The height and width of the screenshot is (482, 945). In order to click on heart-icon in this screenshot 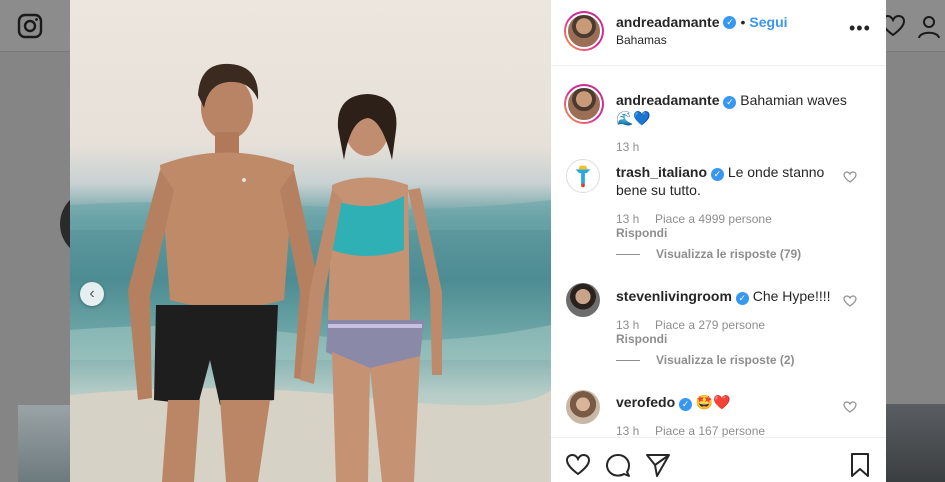, I will do `click(578, 465)`.